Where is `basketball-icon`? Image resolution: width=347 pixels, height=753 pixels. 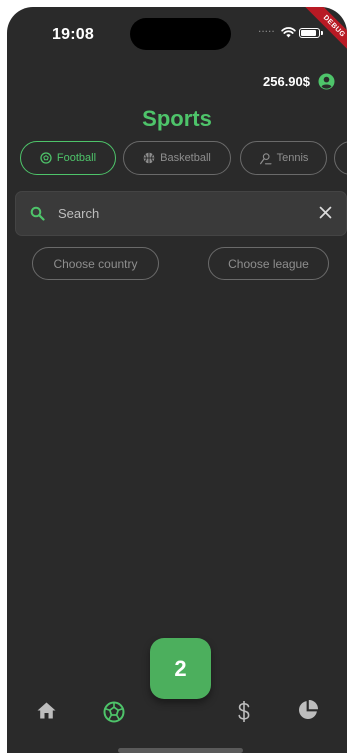 basketball-icon is located at coordinates (149, 158).